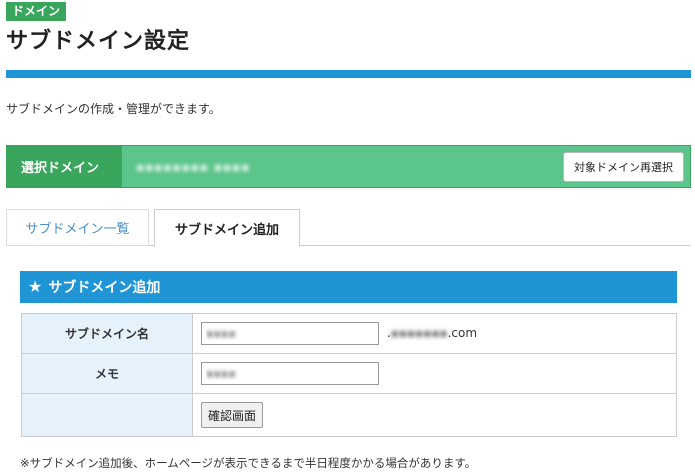 This screenshot has height=474, width=695. I want to click on section-header: ★ サブドメイン追加, so click(348, 287).